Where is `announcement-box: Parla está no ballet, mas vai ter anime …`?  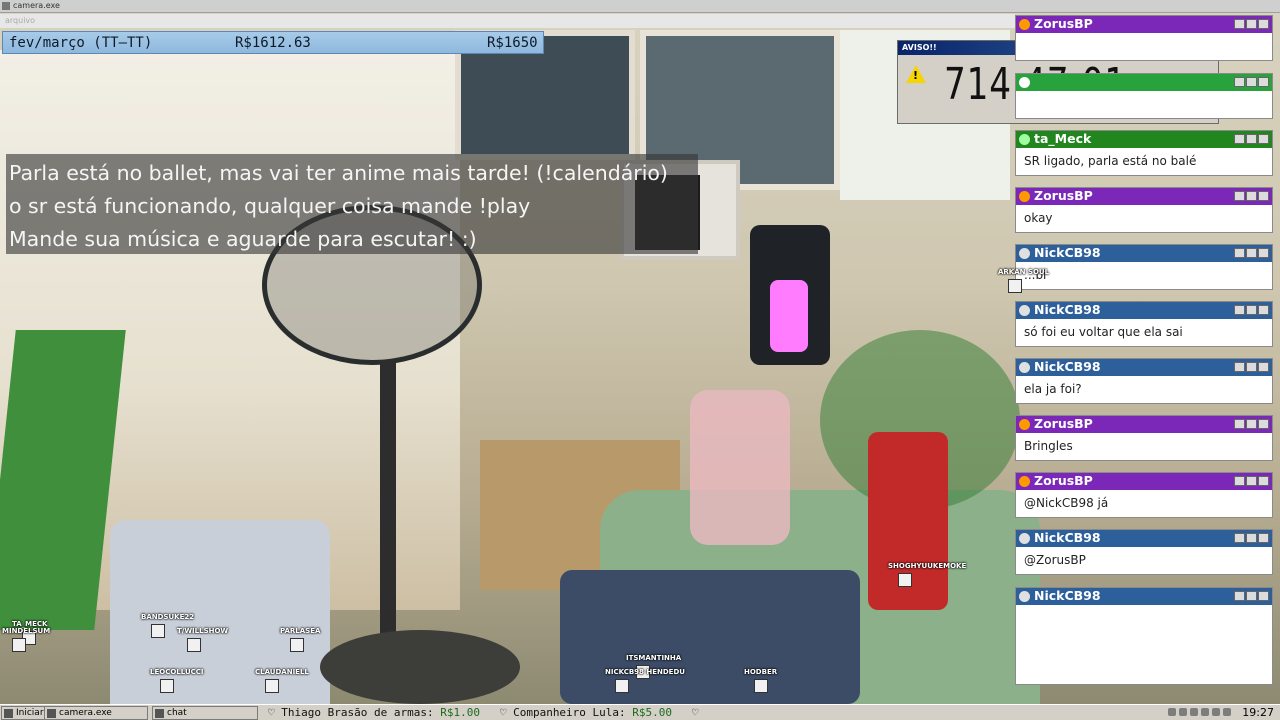 announcement-box: Parla está no ballet, mas vai ter anime … is located at coordinates (352, 204).